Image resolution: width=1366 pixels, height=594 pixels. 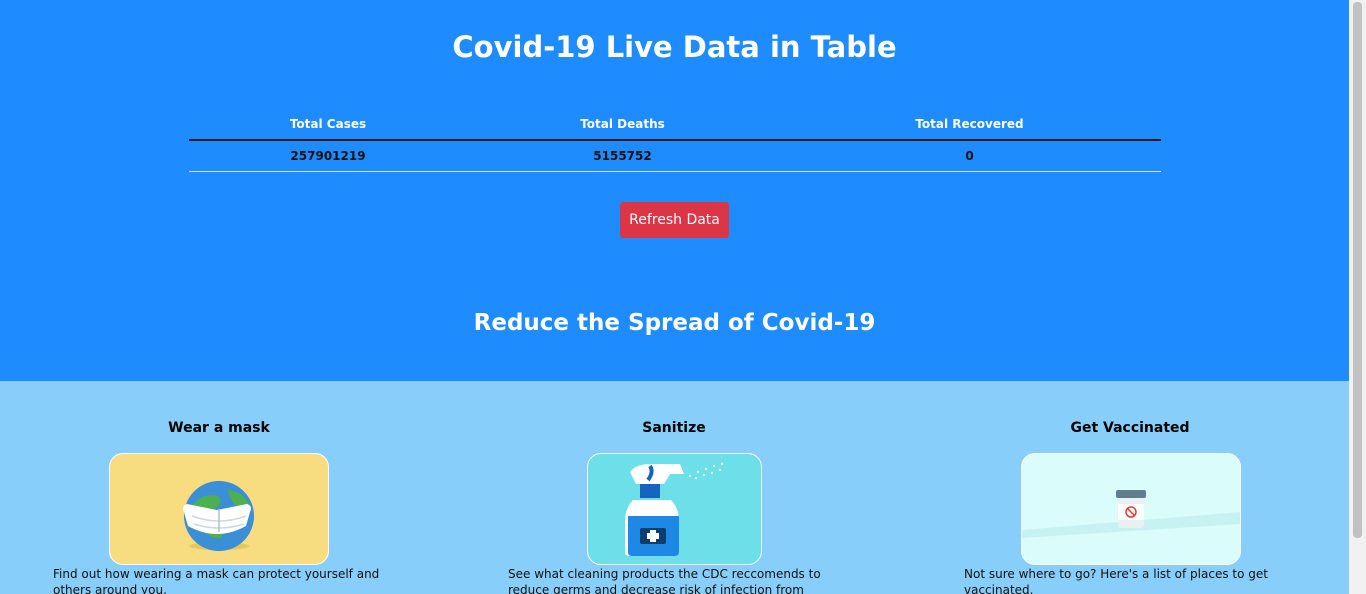 I want to click on spray-bottle-icon, so click(x=674, y=509).